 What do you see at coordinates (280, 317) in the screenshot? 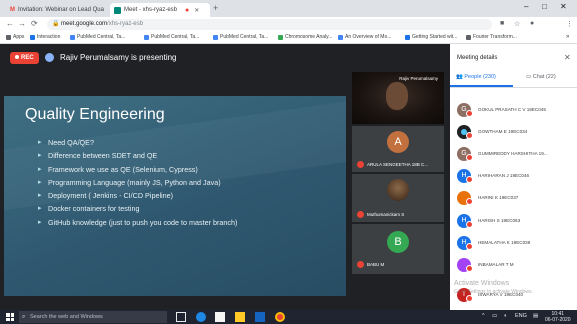
I see `chrome-icon` at bounding box center [280, 317].